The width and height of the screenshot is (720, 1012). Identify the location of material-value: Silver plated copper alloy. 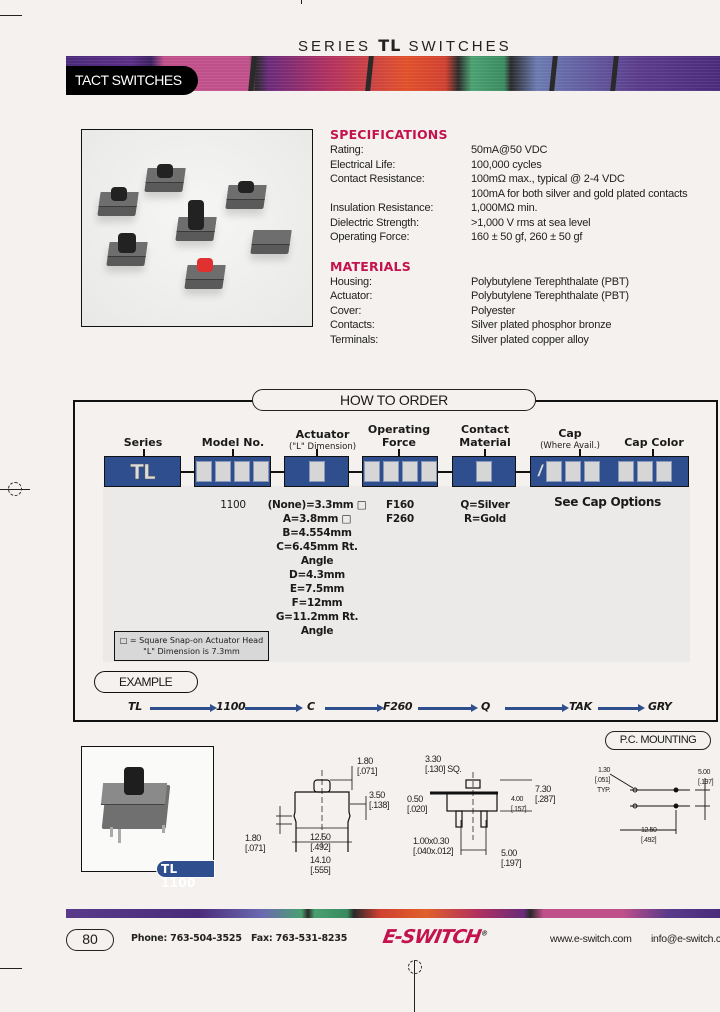
(530, 340).